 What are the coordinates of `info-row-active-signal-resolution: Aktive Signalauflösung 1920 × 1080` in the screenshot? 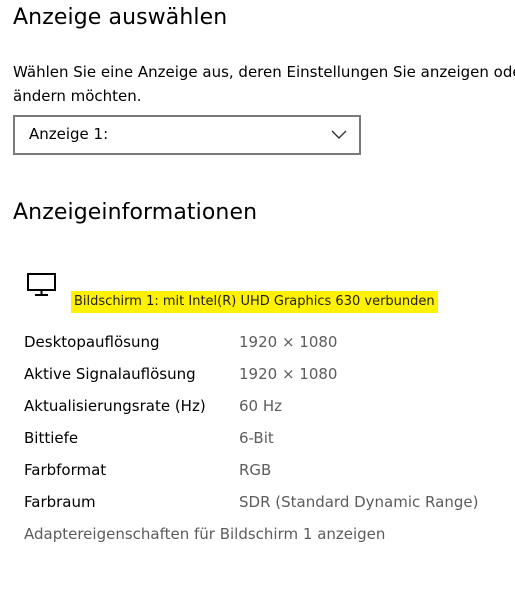 It's located at (264, 374).